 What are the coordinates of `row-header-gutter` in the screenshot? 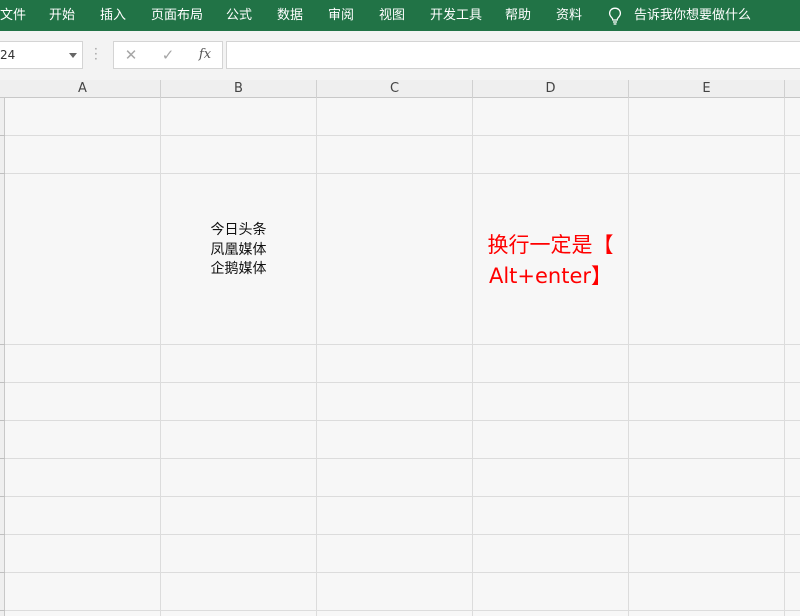 It's located at (2, 357).